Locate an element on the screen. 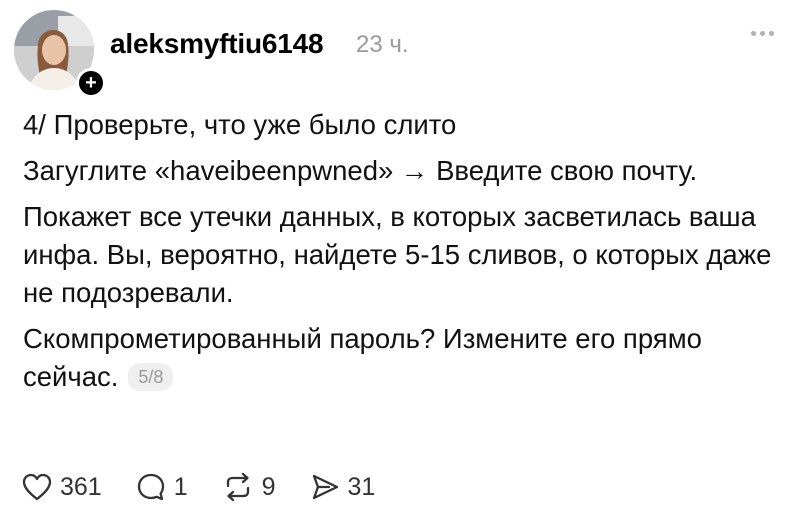  author-avatar-container: + is located at coordinates (60, 54).